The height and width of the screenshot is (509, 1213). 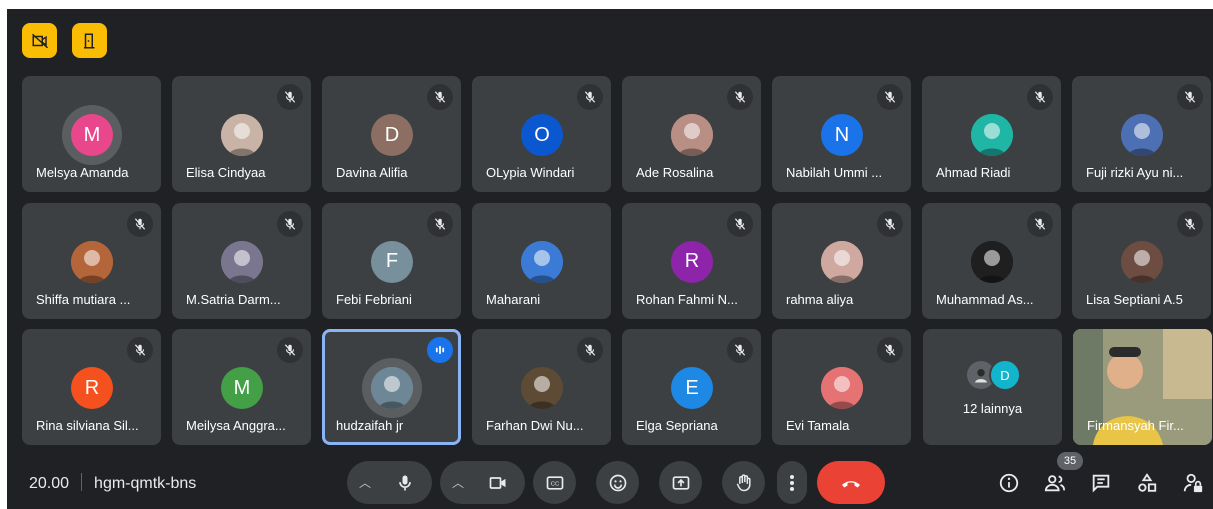 I want to click on avatar: R, so click(x=692, y=261).